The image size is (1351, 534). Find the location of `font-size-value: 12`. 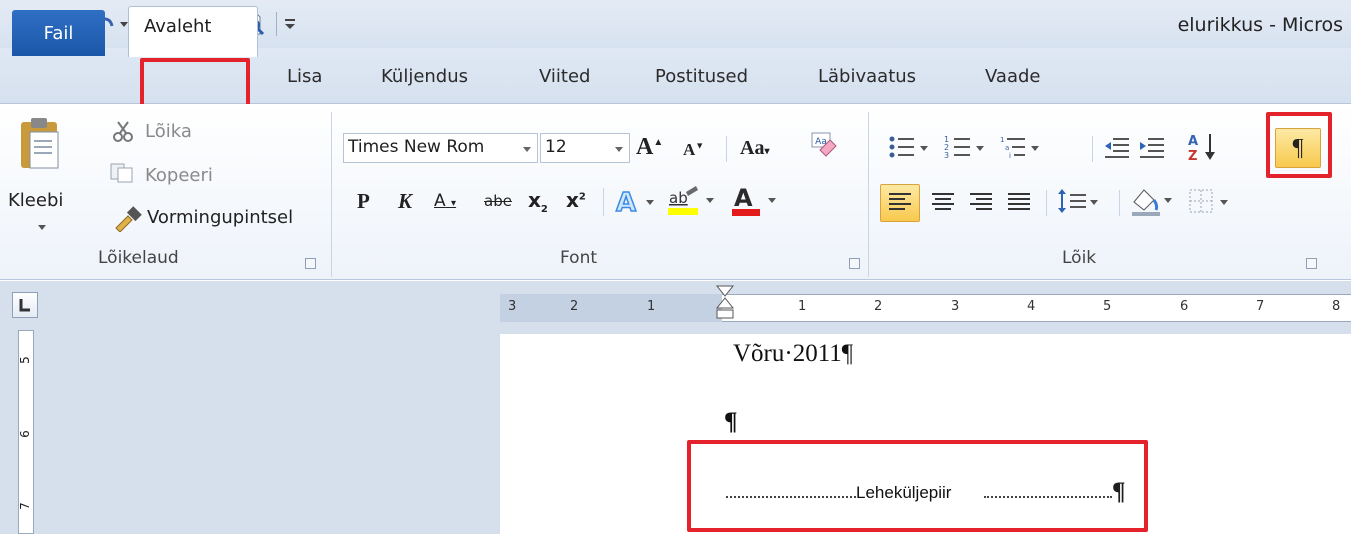

font-size-value: 12 is located at coordinates (556, 147).